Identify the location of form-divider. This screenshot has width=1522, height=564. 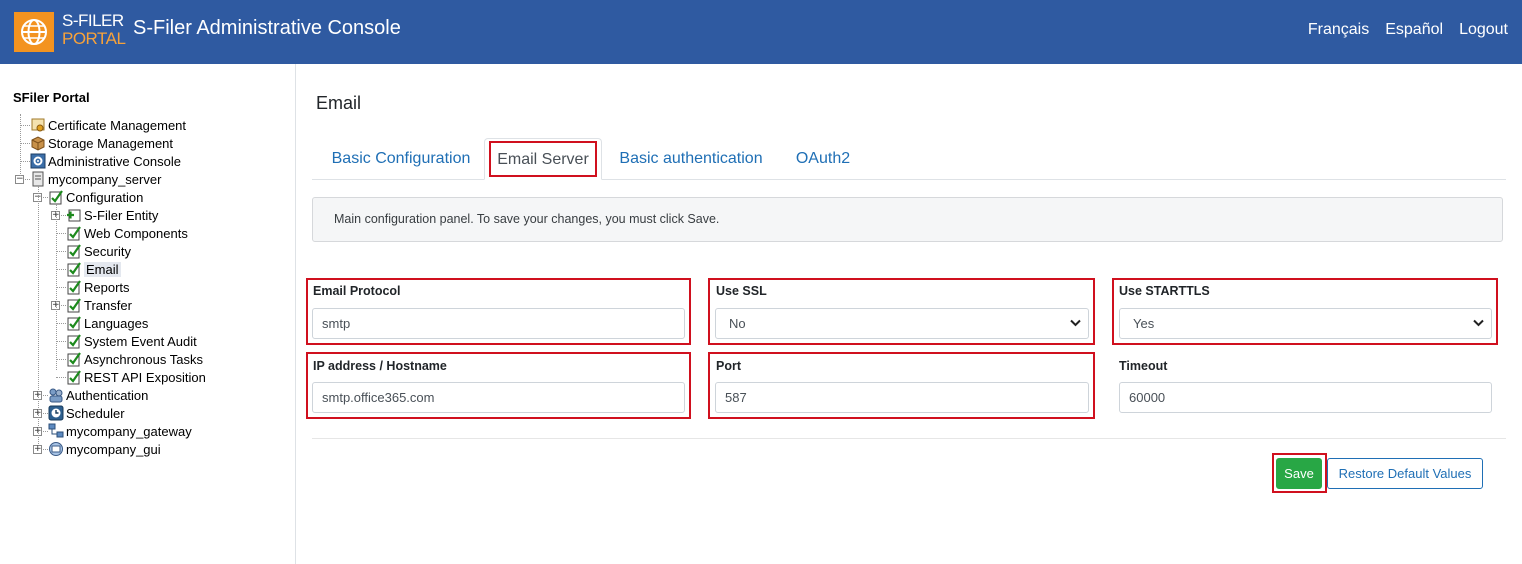
(909, 438).